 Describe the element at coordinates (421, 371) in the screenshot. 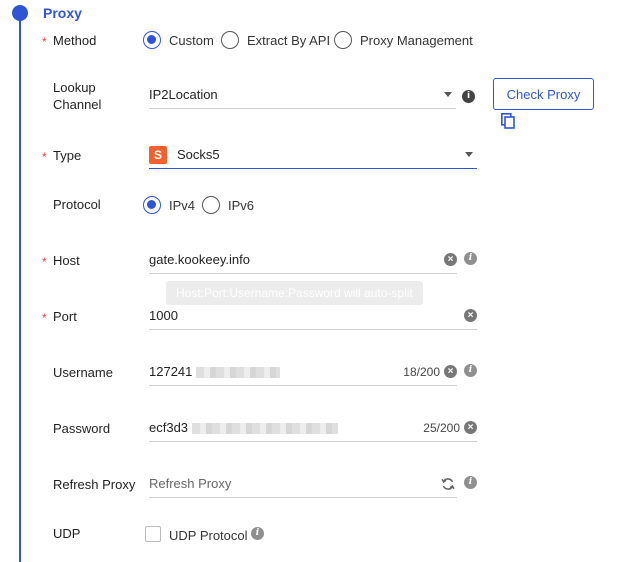

I see `char-count: 18/200` at that location.